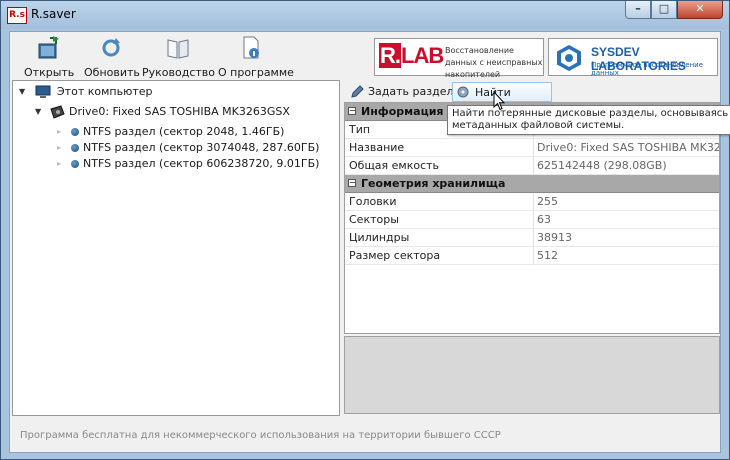 This screenshot has height=460, width=730. Describe the element at coordinates (411, 91) in the screenshot. I see `set-partition-label: Задать раздел` at that location.